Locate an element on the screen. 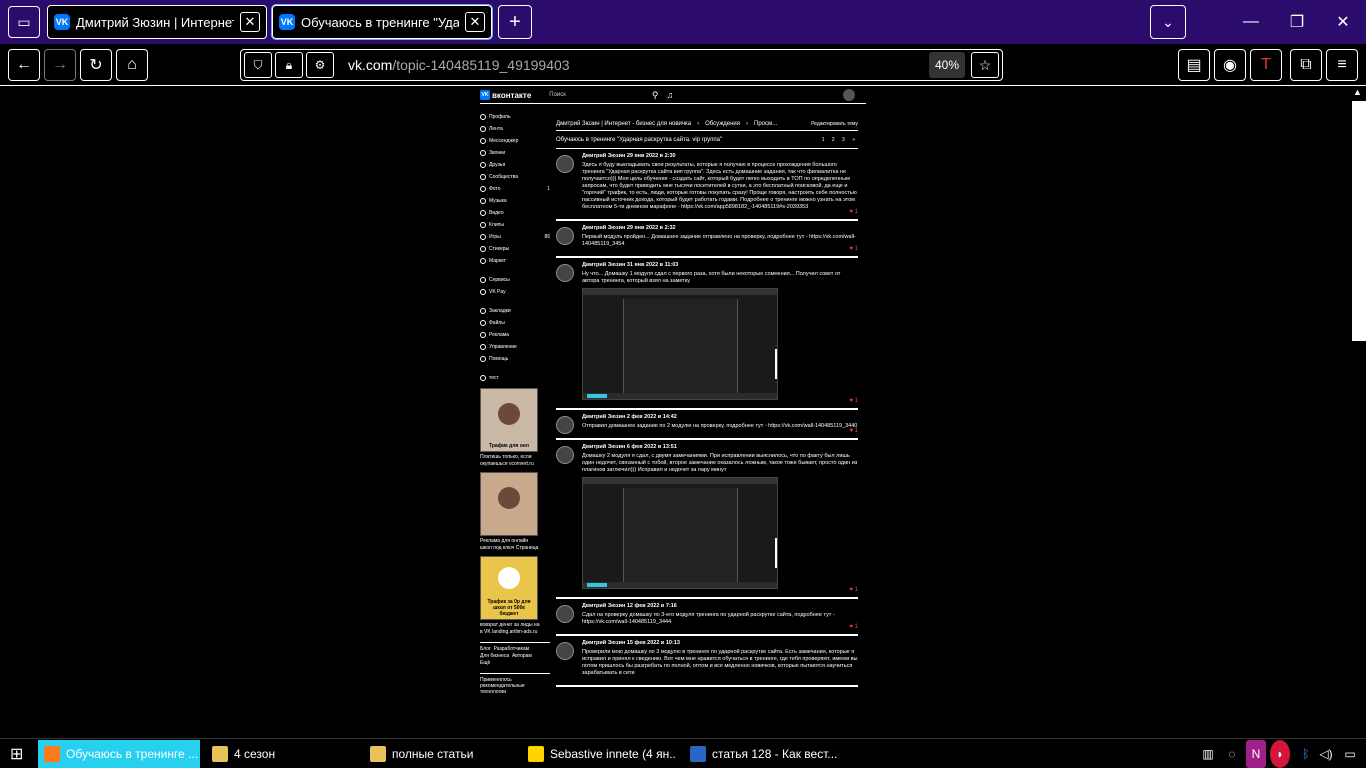  bluetooth-icon: ᛒ is located at coordinates (1306, 754).